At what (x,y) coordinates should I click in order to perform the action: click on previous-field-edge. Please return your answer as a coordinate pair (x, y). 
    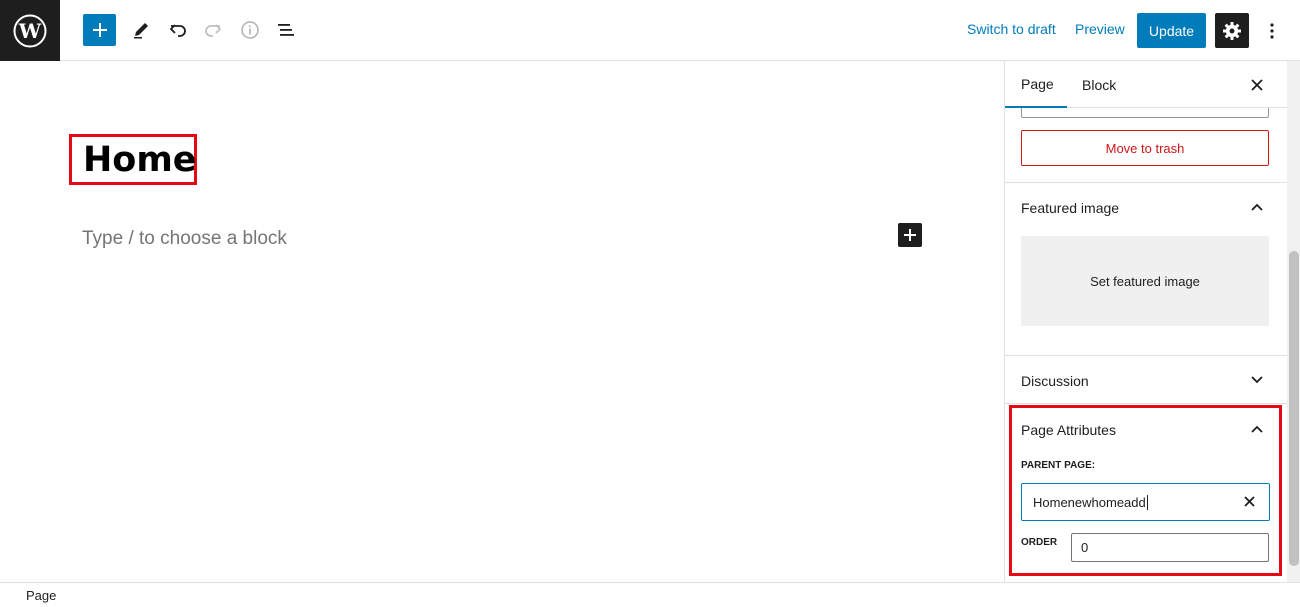
    Looking at the image, I should click on (1145, 113).